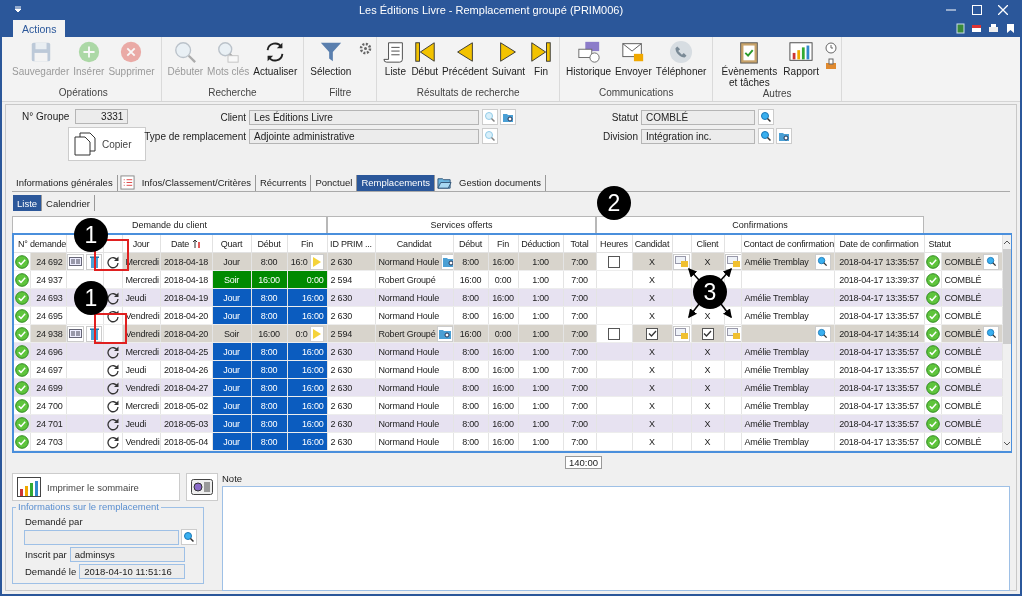 This screenshot has width=1022, height=596. Describe the element at coordinates (275, 58) in the screenshot. I see `ribbon-button: Actualiser` at that location.